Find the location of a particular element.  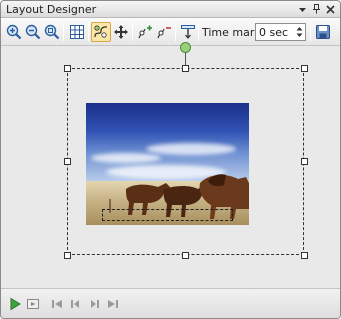

resize-handle-top-left is located at coordinates (67, 68).